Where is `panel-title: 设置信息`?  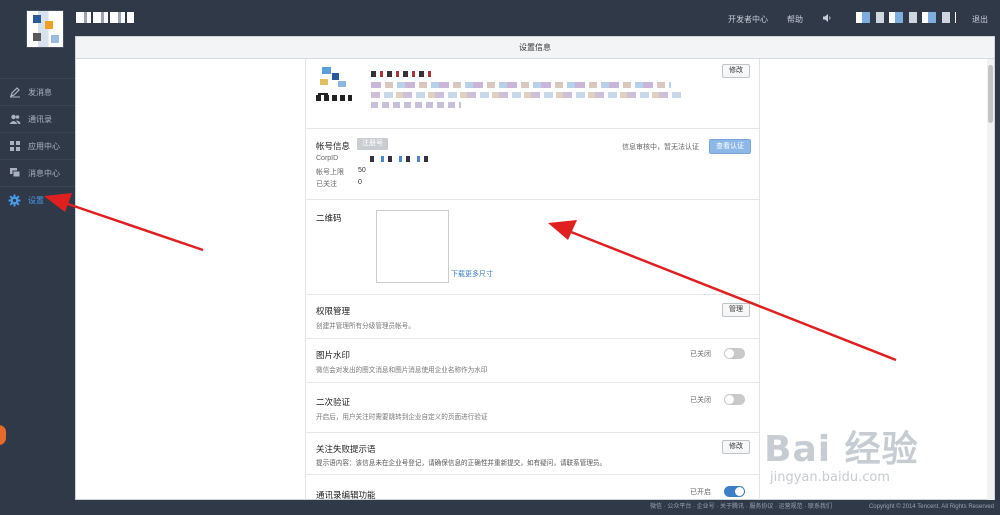 panel-title: 设置信息 is located at coordinates (535, 48).